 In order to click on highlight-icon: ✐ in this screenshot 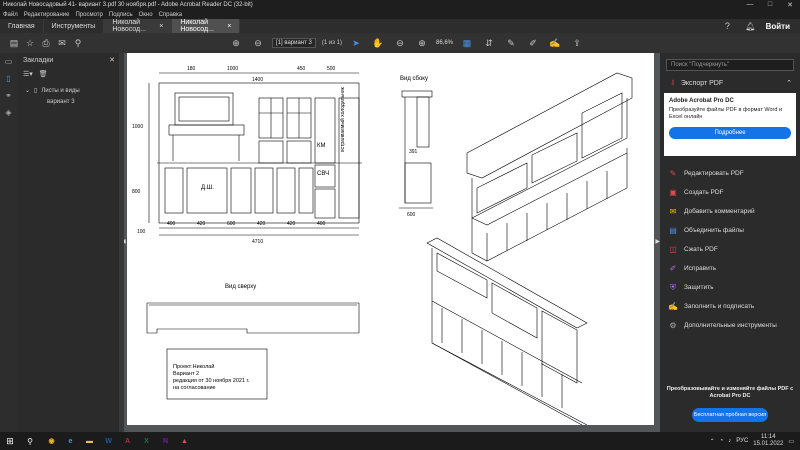, I will do `click(533, 43)`.